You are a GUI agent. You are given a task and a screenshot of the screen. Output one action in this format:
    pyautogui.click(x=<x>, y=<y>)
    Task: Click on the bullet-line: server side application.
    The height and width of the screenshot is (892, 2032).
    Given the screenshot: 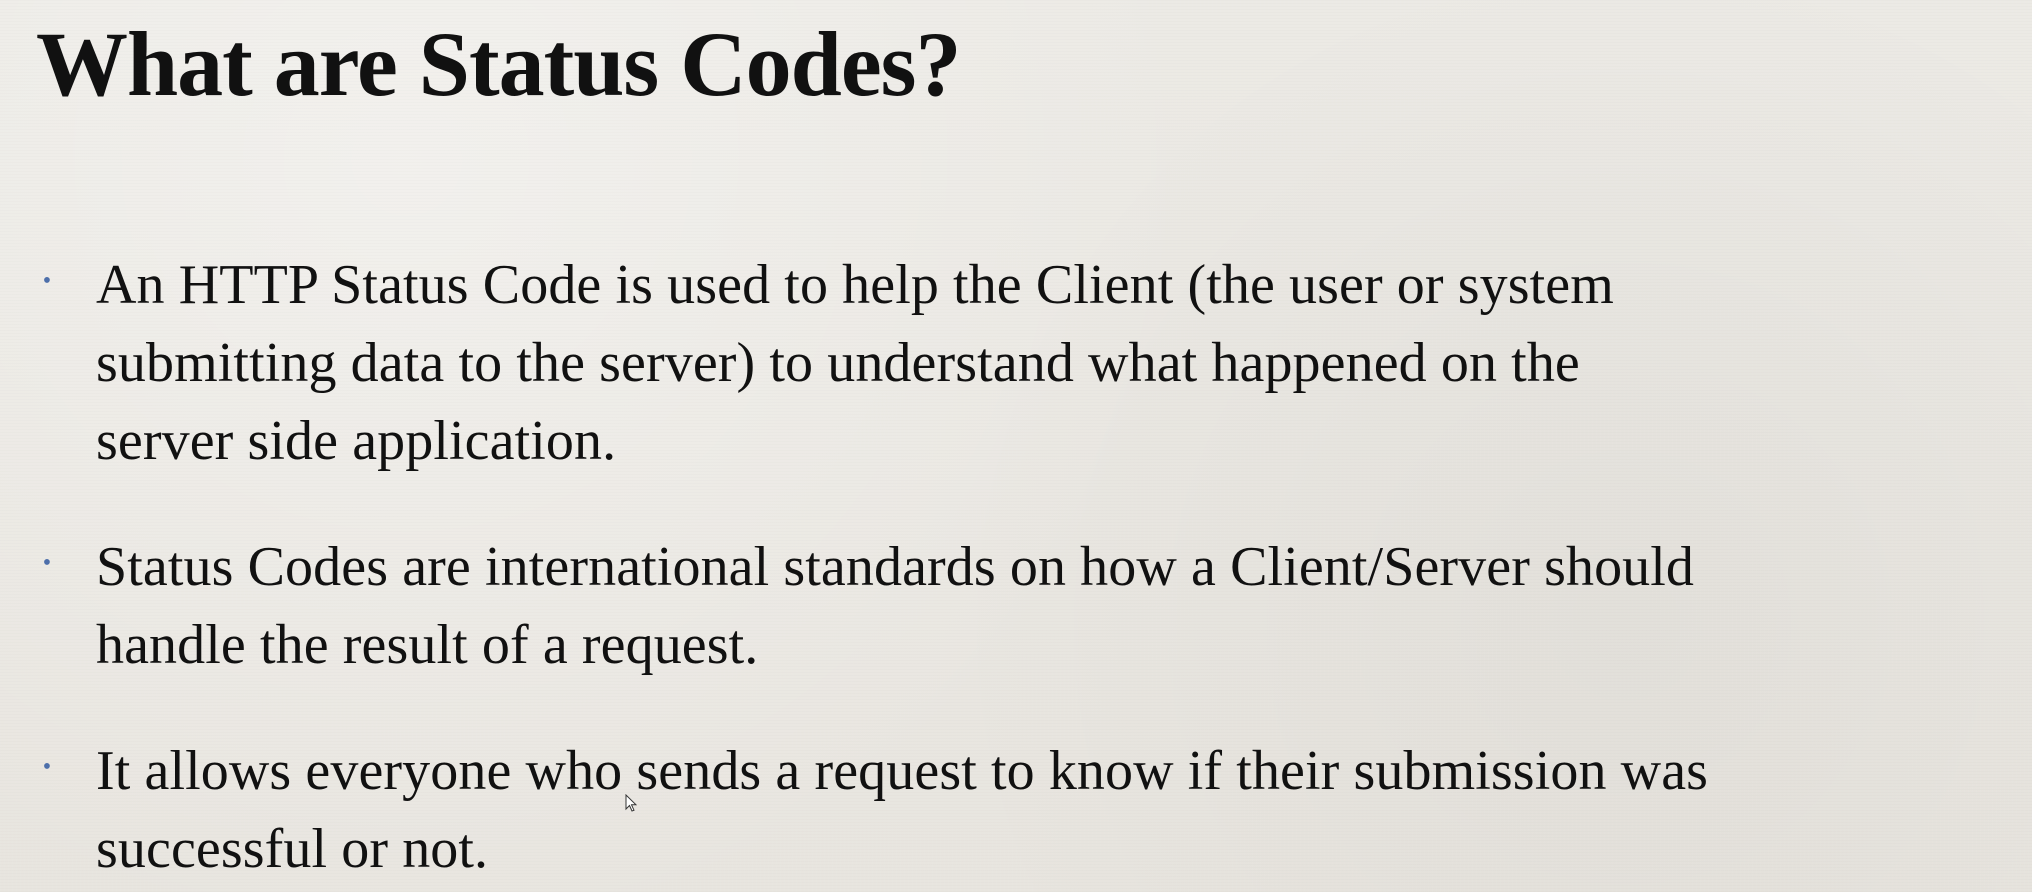 What is the action you would take?
    pyautogui.click(x=356, y=441)
    